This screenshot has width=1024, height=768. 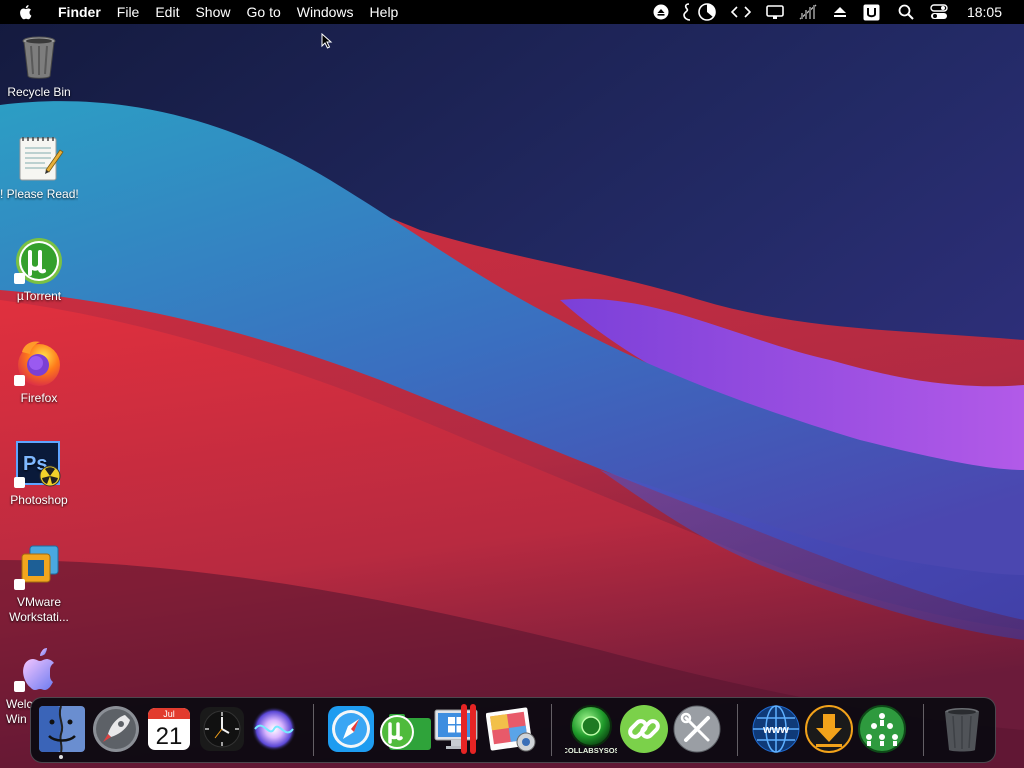 What do you see at coordinates (325, 12) in the screenshot?
I see `menu-windows: Windows` at bounding box center [325, 12].